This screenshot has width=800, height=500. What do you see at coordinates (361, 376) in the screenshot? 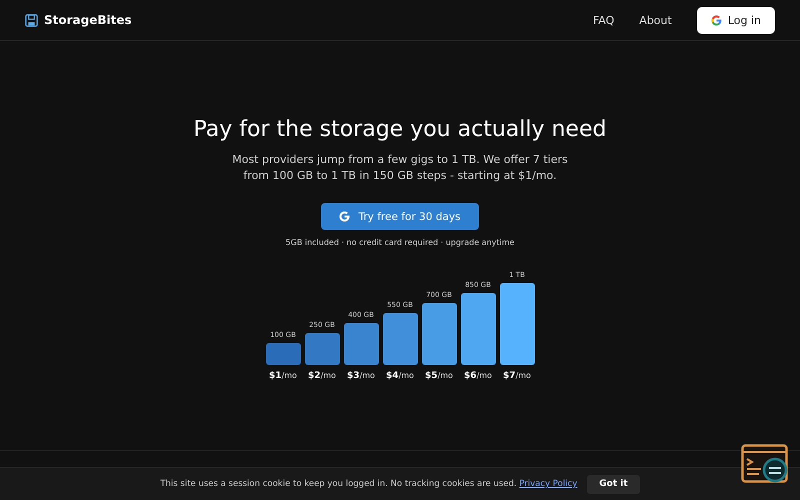
I see `tier-price: $3/mo` at bounding box center [361, 376].